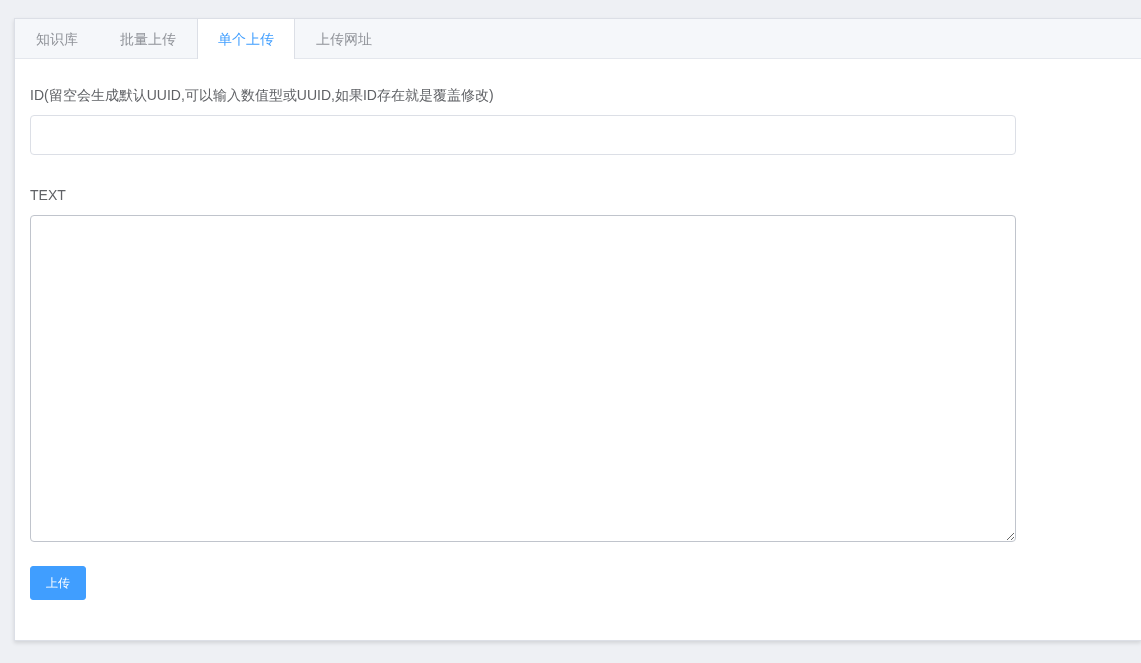 The height and width of the screenshot is (663, 1141). What do you see at coordinates (523, 135) in the screenshot?
I see `id-input-field` at bounding box center [523, 135].